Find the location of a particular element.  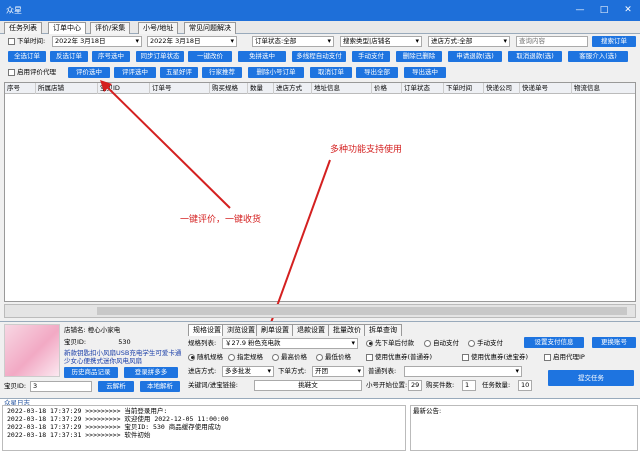

cloud-parse-button: 云解析 is located at coordinates (116, 386).